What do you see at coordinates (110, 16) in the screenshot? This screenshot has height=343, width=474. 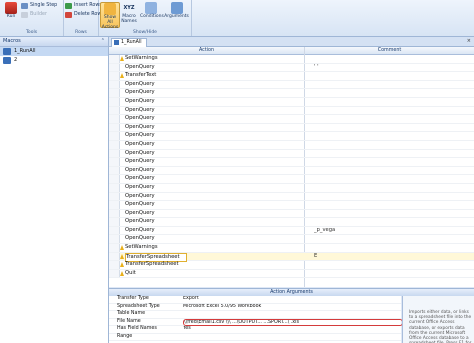 I see `show-all-actions-button: Show All Actions` at bounding box center [110, 16].